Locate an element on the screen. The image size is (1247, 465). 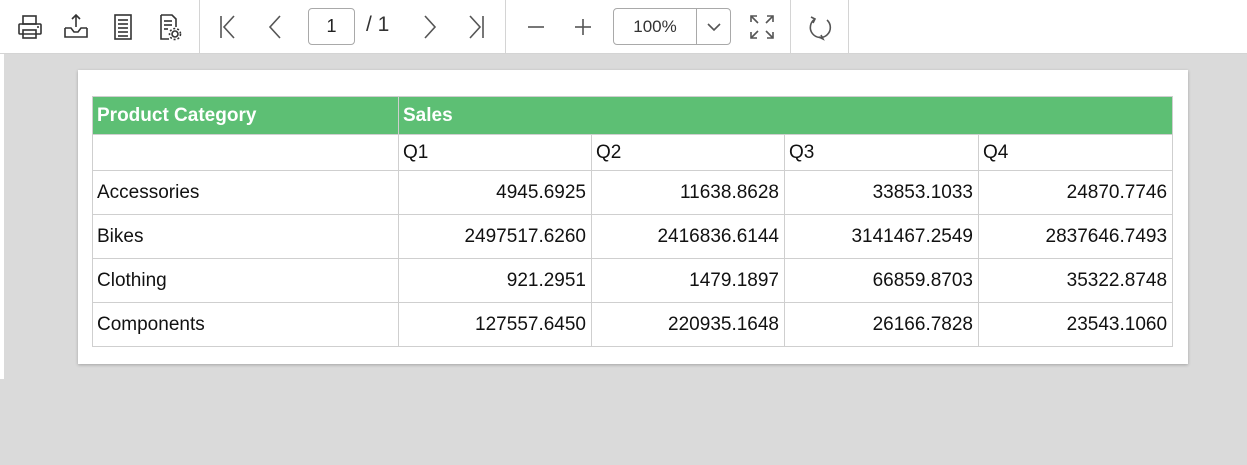
page-settings-button is located at coordinates (169, 27).